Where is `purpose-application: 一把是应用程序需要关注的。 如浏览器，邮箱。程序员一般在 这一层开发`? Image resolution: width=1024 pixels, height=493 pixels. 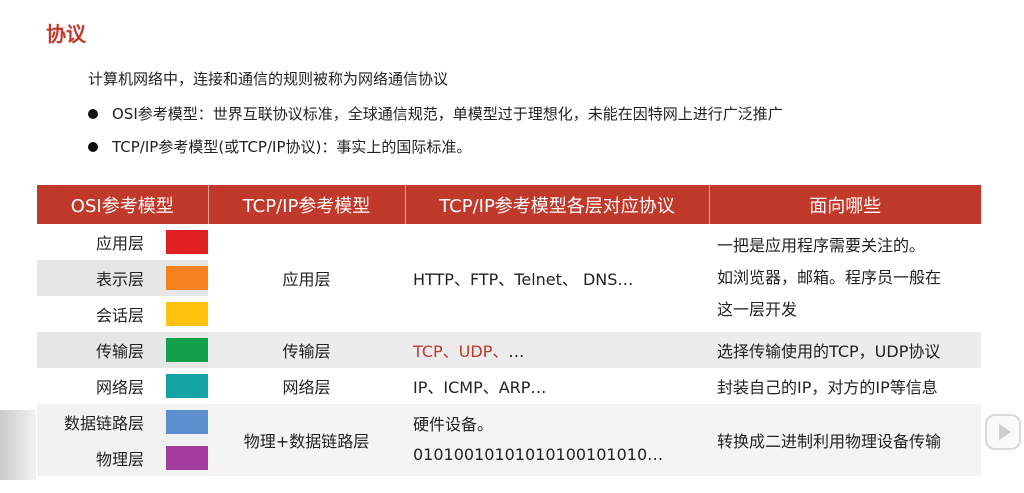
purpose-application: 一把是应用程序需要关注的。 如浏览器，邮箱。程序员一般在 这一层开发 is located at coordinates (845, 278).